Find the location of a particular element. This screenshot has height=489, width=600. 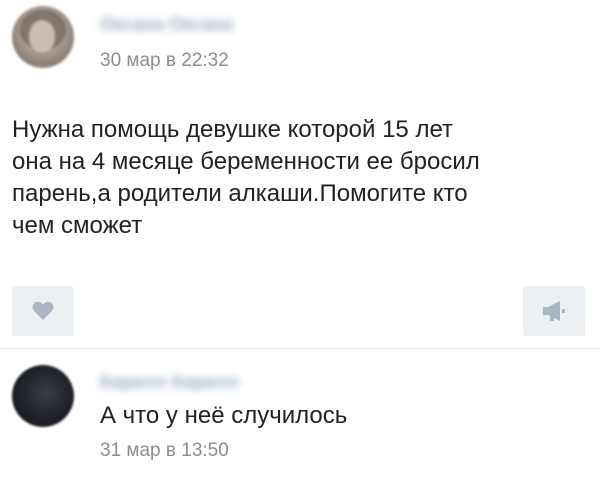

divider is located at coordinates (300, 348).